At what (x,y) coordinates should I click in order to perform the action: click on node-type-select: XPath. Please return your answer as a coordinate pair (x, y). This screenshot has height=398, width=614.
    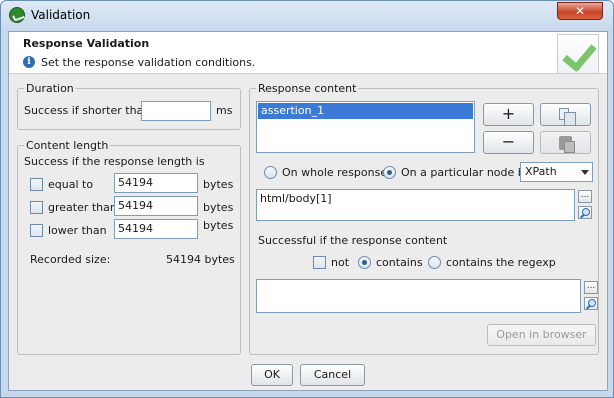
    Looking at the image, I should click on (556, 172).